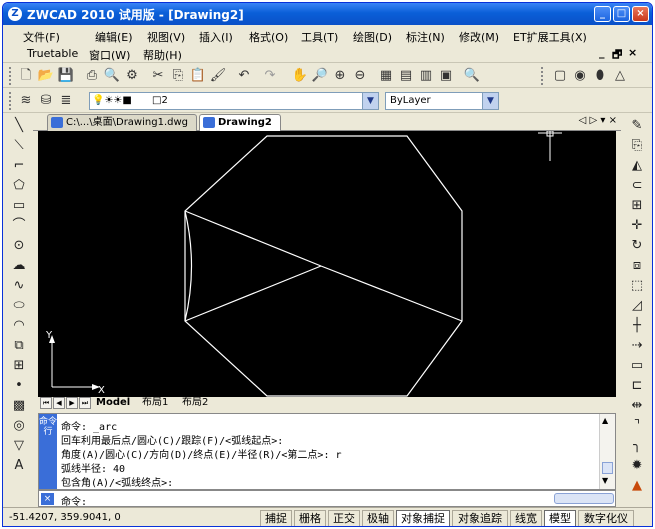 The width and height of the screenshot is (655, 529). What do you see at coordinates (480, 518) in the screenshot?
I see `otrack-toggle: 对象追踪` at bounding box center [480, 518].